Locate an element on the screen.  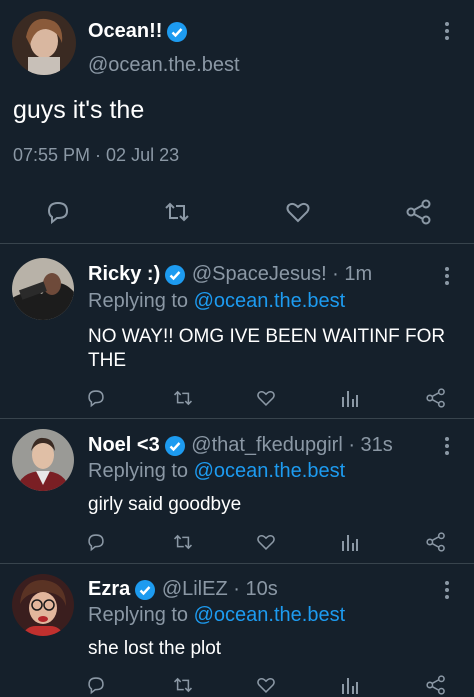
reply-text: NO WAY!! OMG IVE BEEN WAITINF FOR THE is located at coordinates (267, 348).